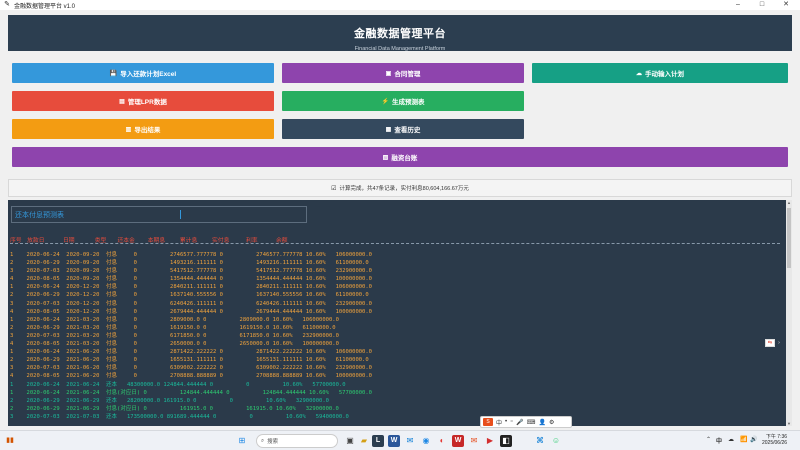  I want to click on export-icon: ▥, so click(128, 129).